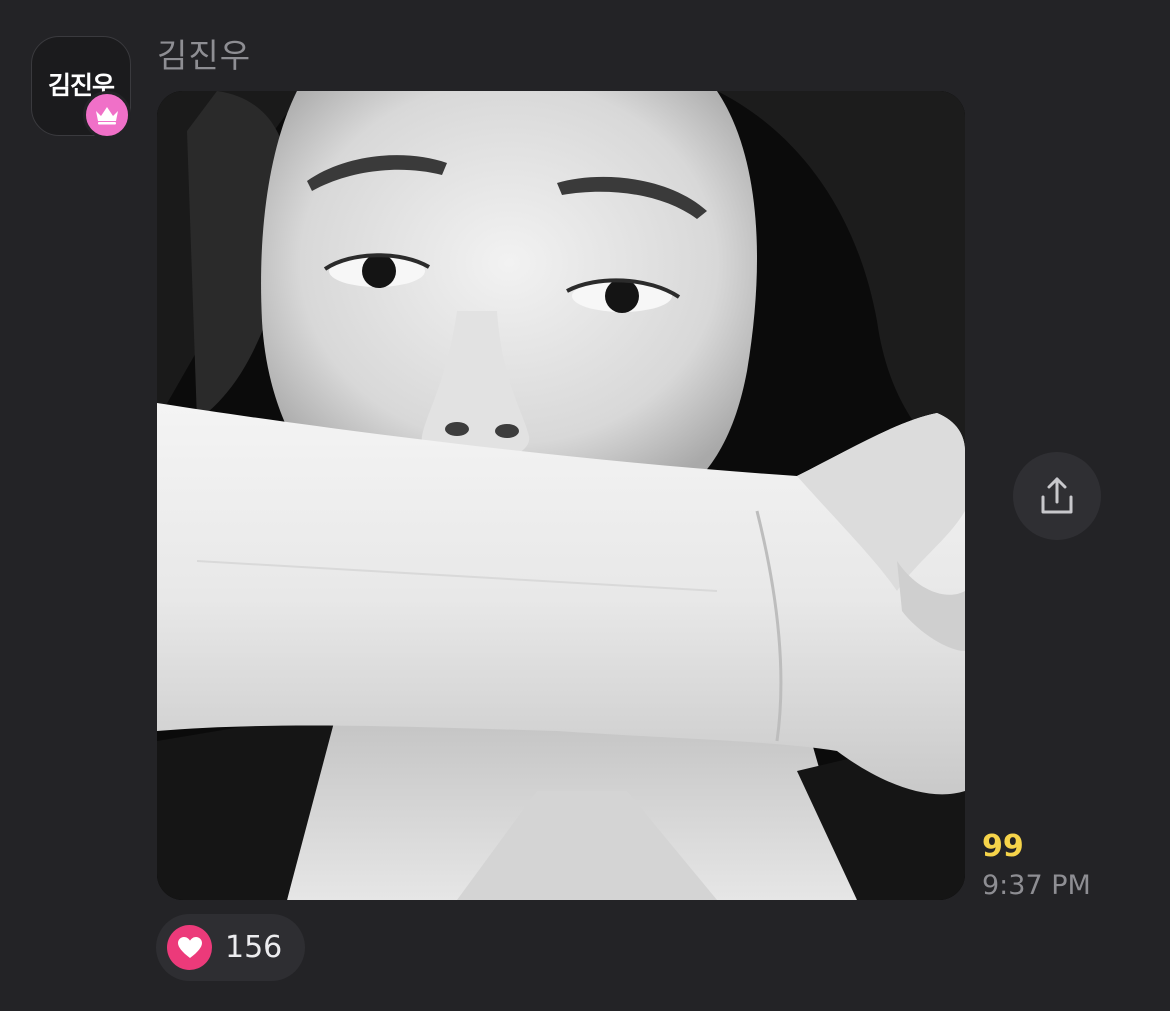  I want to click on unread-count: 99, so click(1003, 846).